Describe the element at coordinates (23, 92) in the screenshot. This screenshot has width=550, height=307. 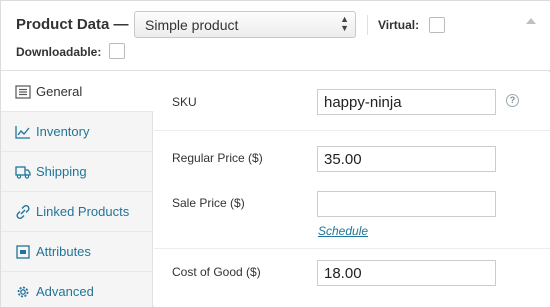
I see `list-icon` at that location.